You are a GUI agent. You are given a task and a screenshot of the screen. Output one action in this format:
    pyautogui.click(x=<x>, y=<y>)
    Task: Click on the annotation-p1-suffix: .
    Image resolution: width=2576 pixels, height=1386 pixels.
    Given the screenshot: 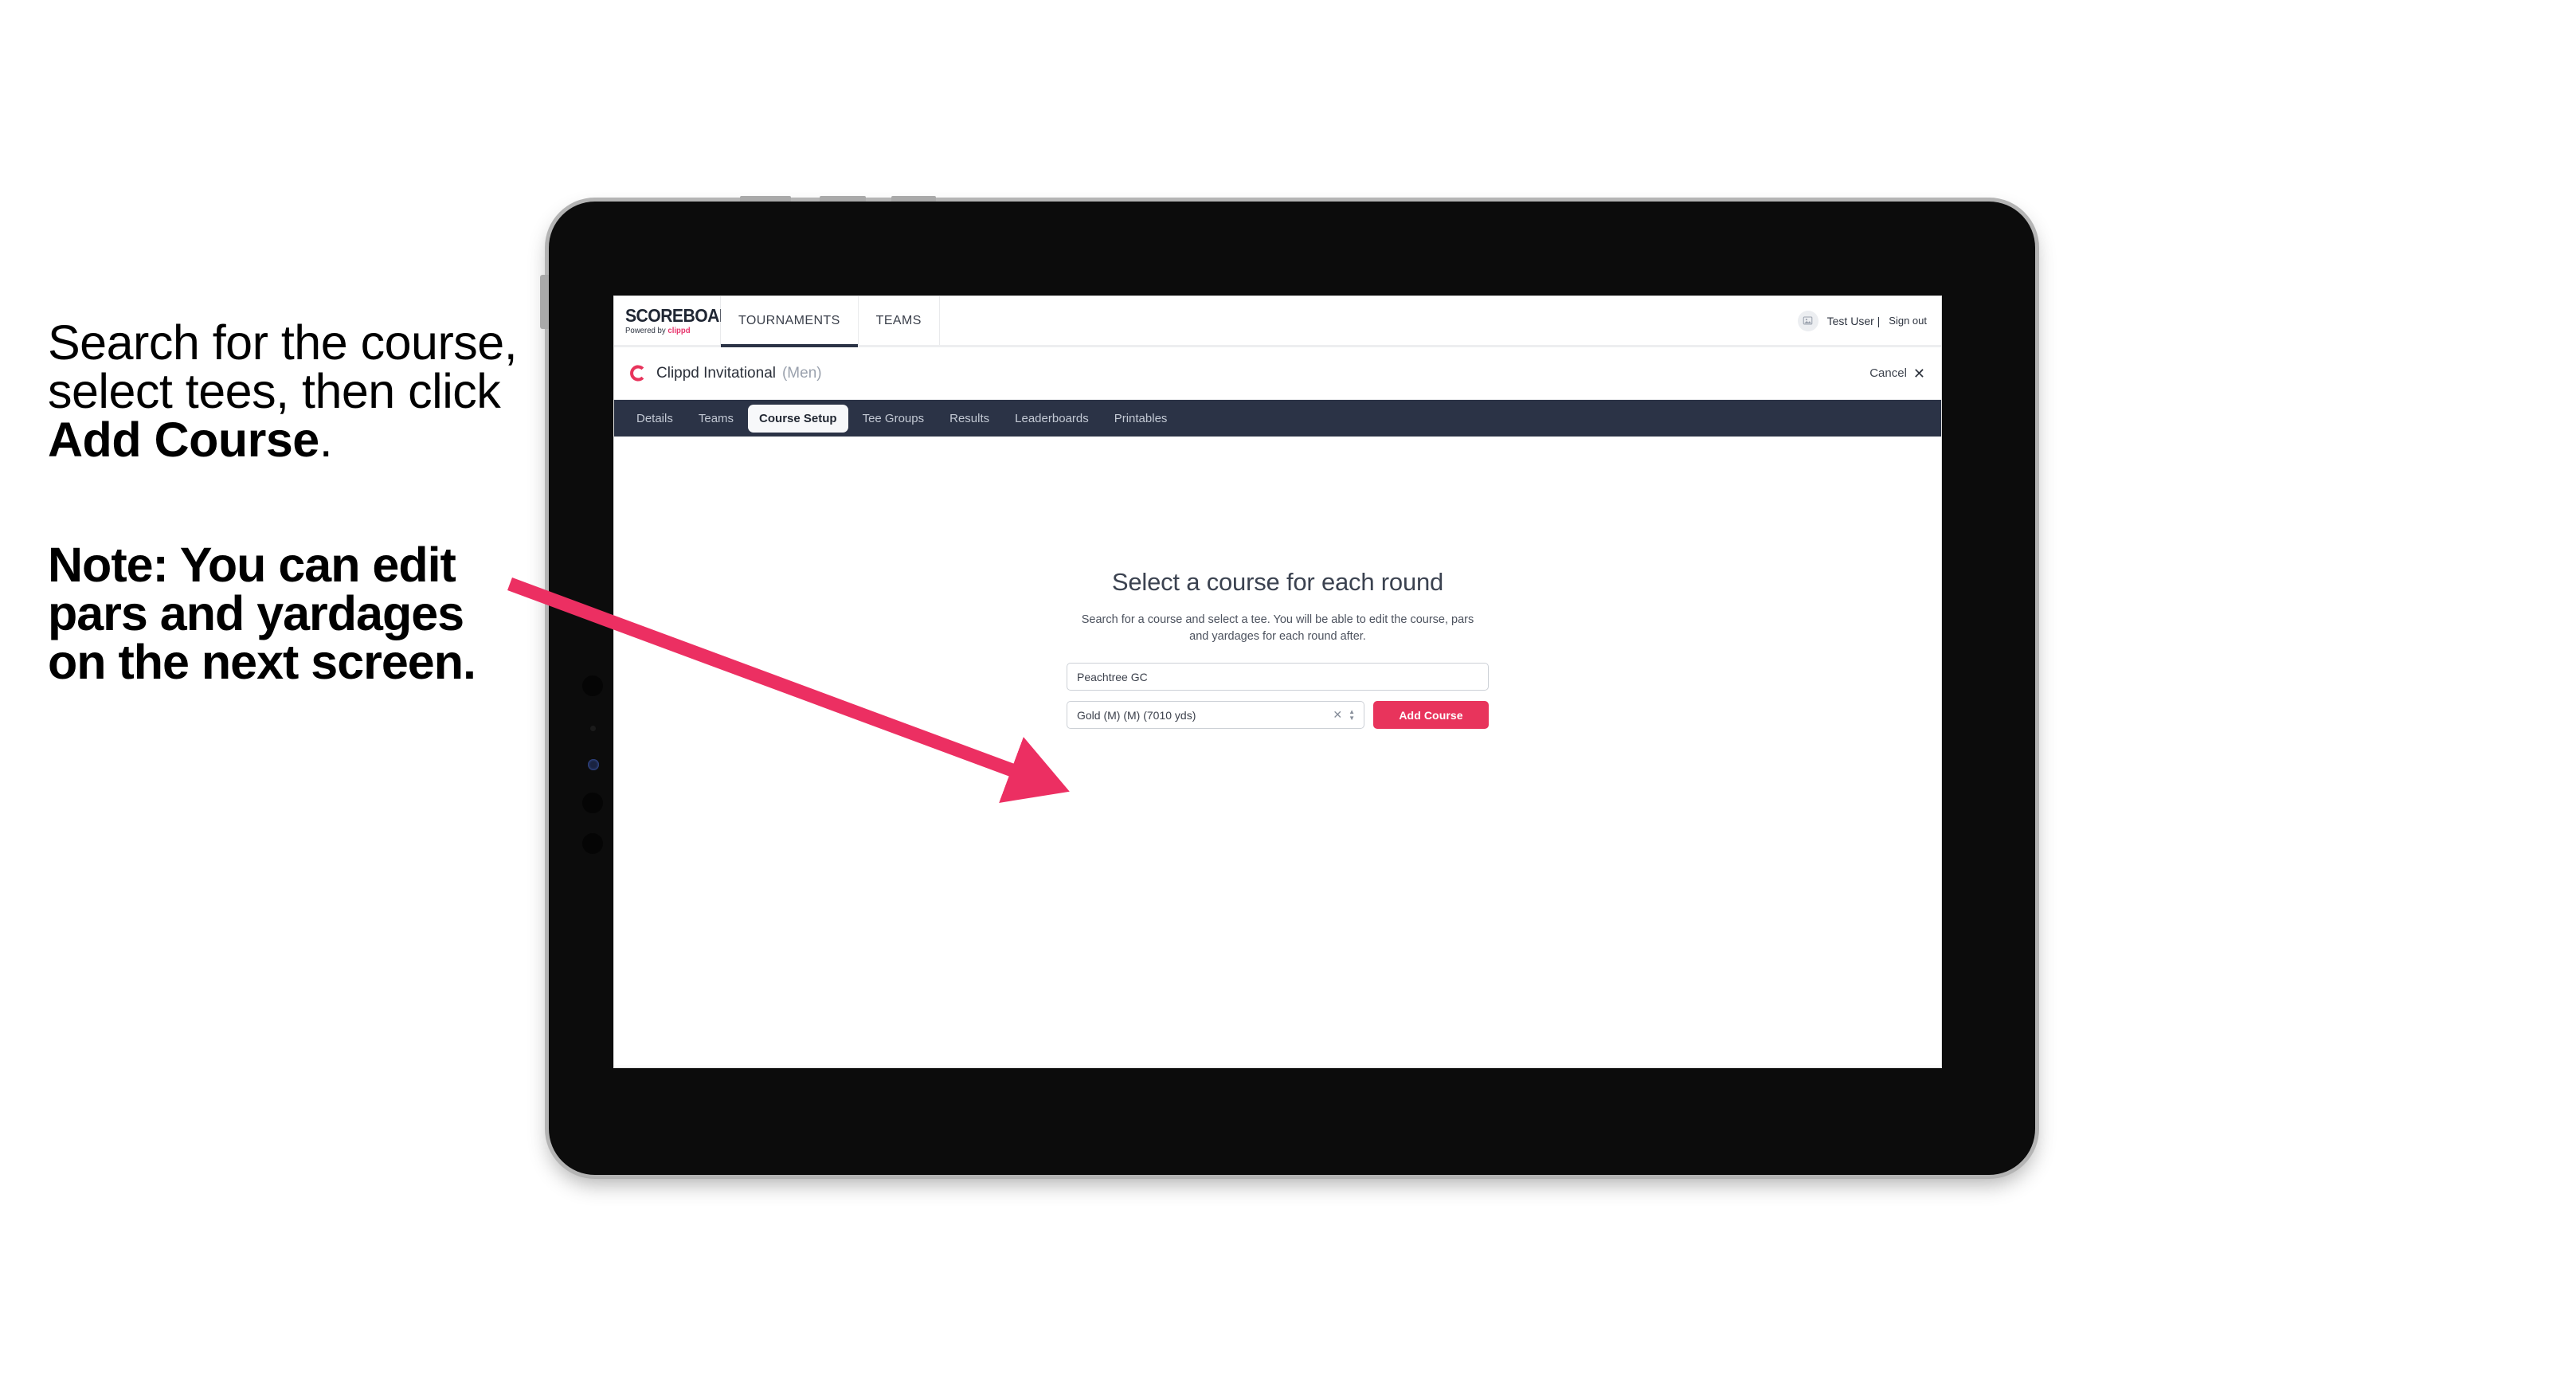 What is the action you would take?
    pyautogui.click(x=326, y=440)
    